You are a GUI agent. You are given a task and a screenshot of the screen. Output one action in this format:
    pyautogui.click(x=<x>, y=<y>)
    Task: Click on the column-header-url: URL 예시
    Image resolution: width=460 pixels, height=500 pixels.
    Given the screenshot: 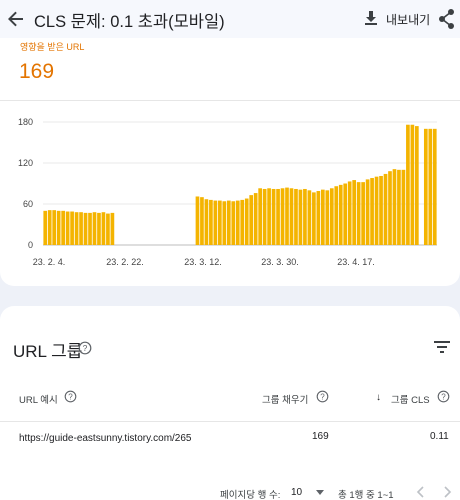 What is the action you would take?
    pyautogui.click(x=38, y=399)
    